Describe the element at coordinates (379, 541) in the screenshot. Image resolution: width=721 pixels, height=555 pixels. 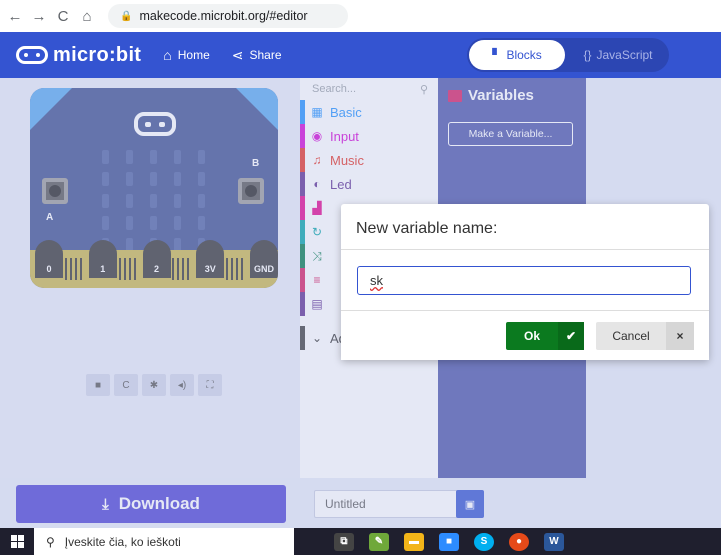
I see `notepad-icon: ✎` at that location.